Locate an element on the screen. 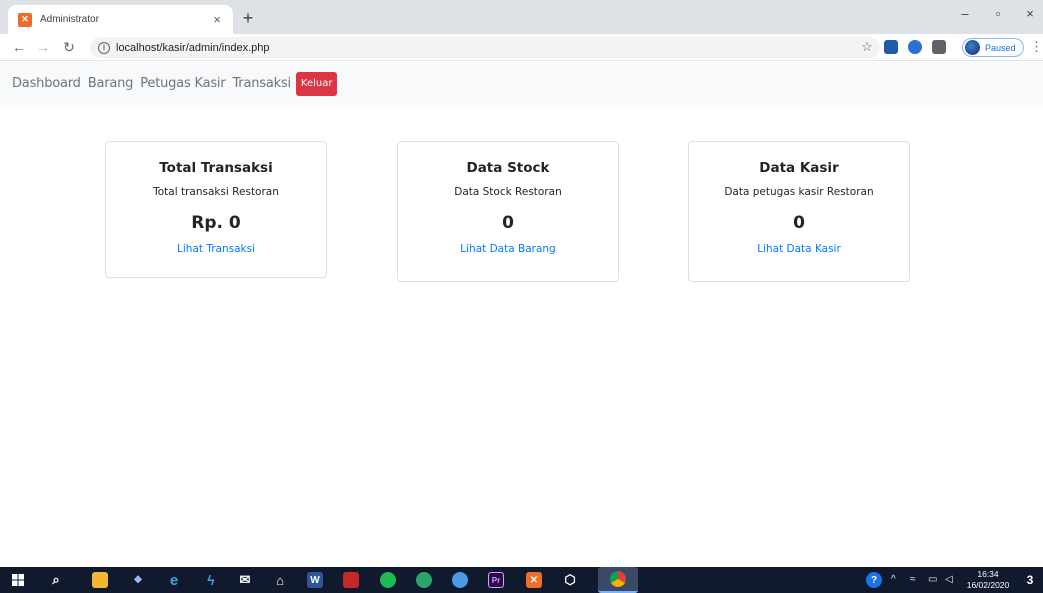 This screenshot has width=1043, height=593. lihat-transaksi-link: Lihat Transaksi is located at coordinates (216, 249).